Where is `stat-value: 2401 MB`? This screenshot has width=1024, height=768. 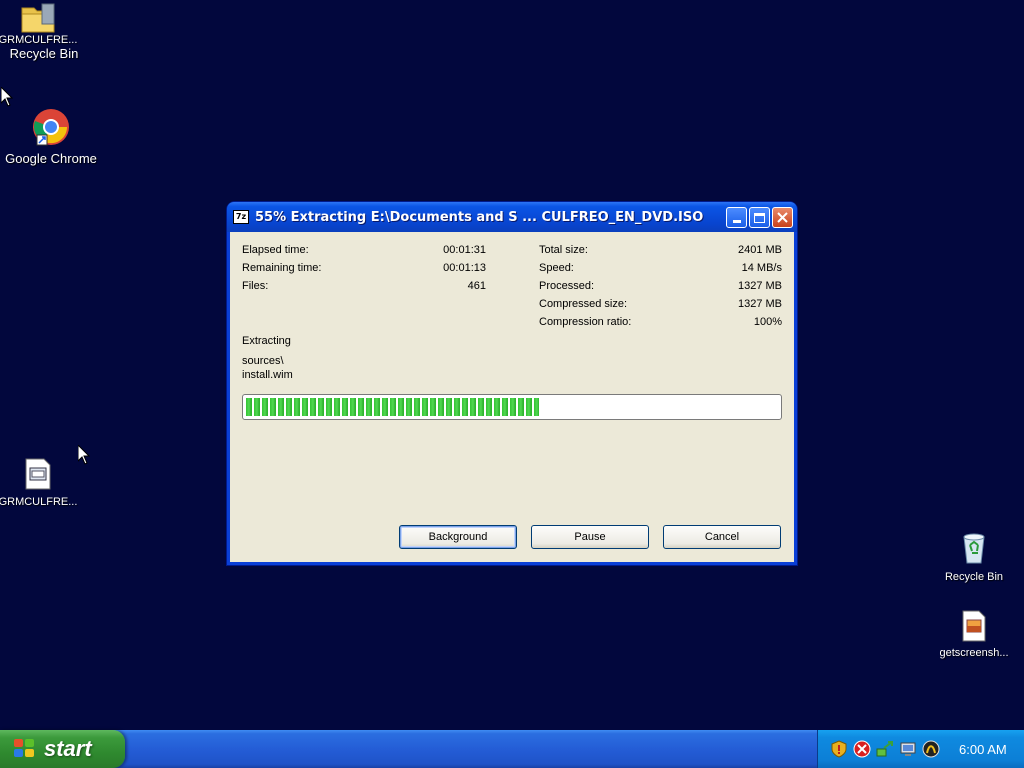 stat-value: 2401 MB is located at coordinates (759, 250).